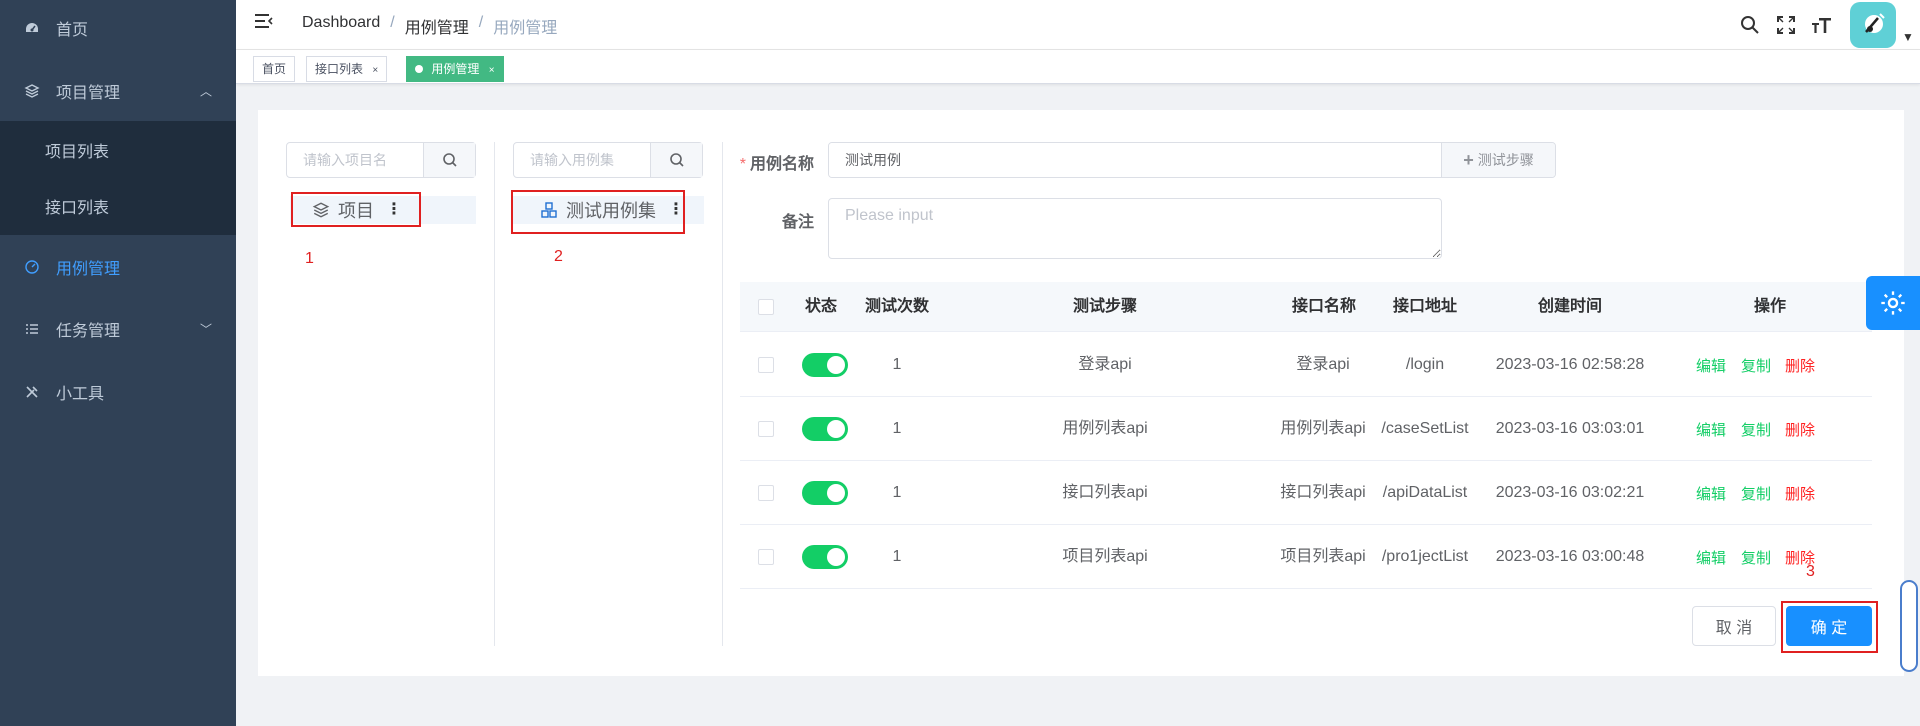  I want to click on project-search-button, so click(449, 160).